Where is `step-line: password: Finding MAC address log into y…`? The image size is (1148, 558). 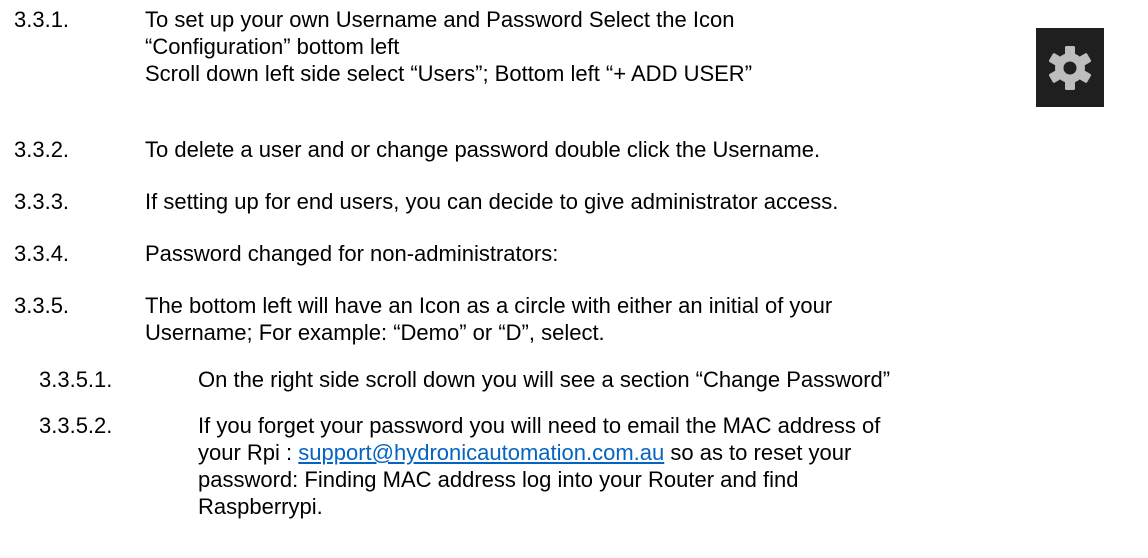 step-line: password: Finding MAC address log into y… is located at coordinates (498, 479).